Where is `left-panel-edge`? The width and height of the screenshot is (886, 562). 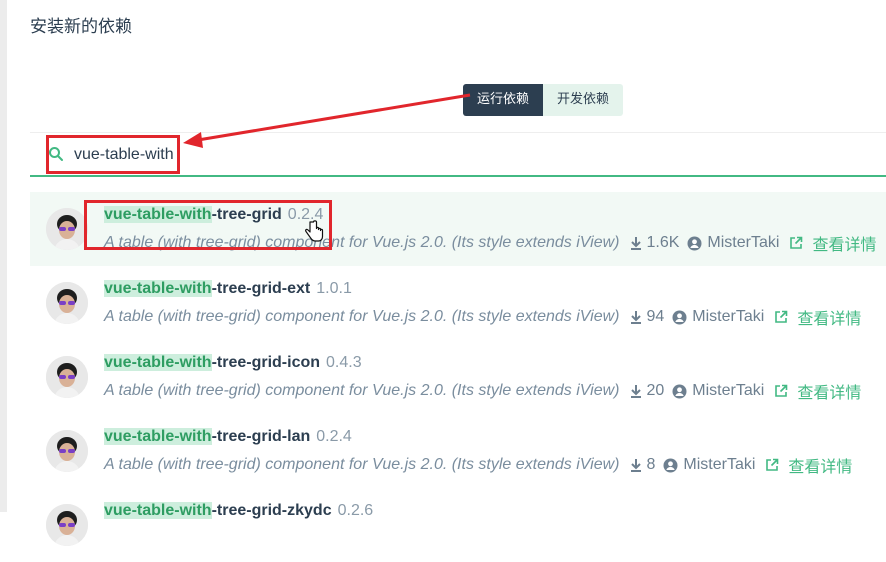 left-panel-edge is located at coordinates (3, 256).